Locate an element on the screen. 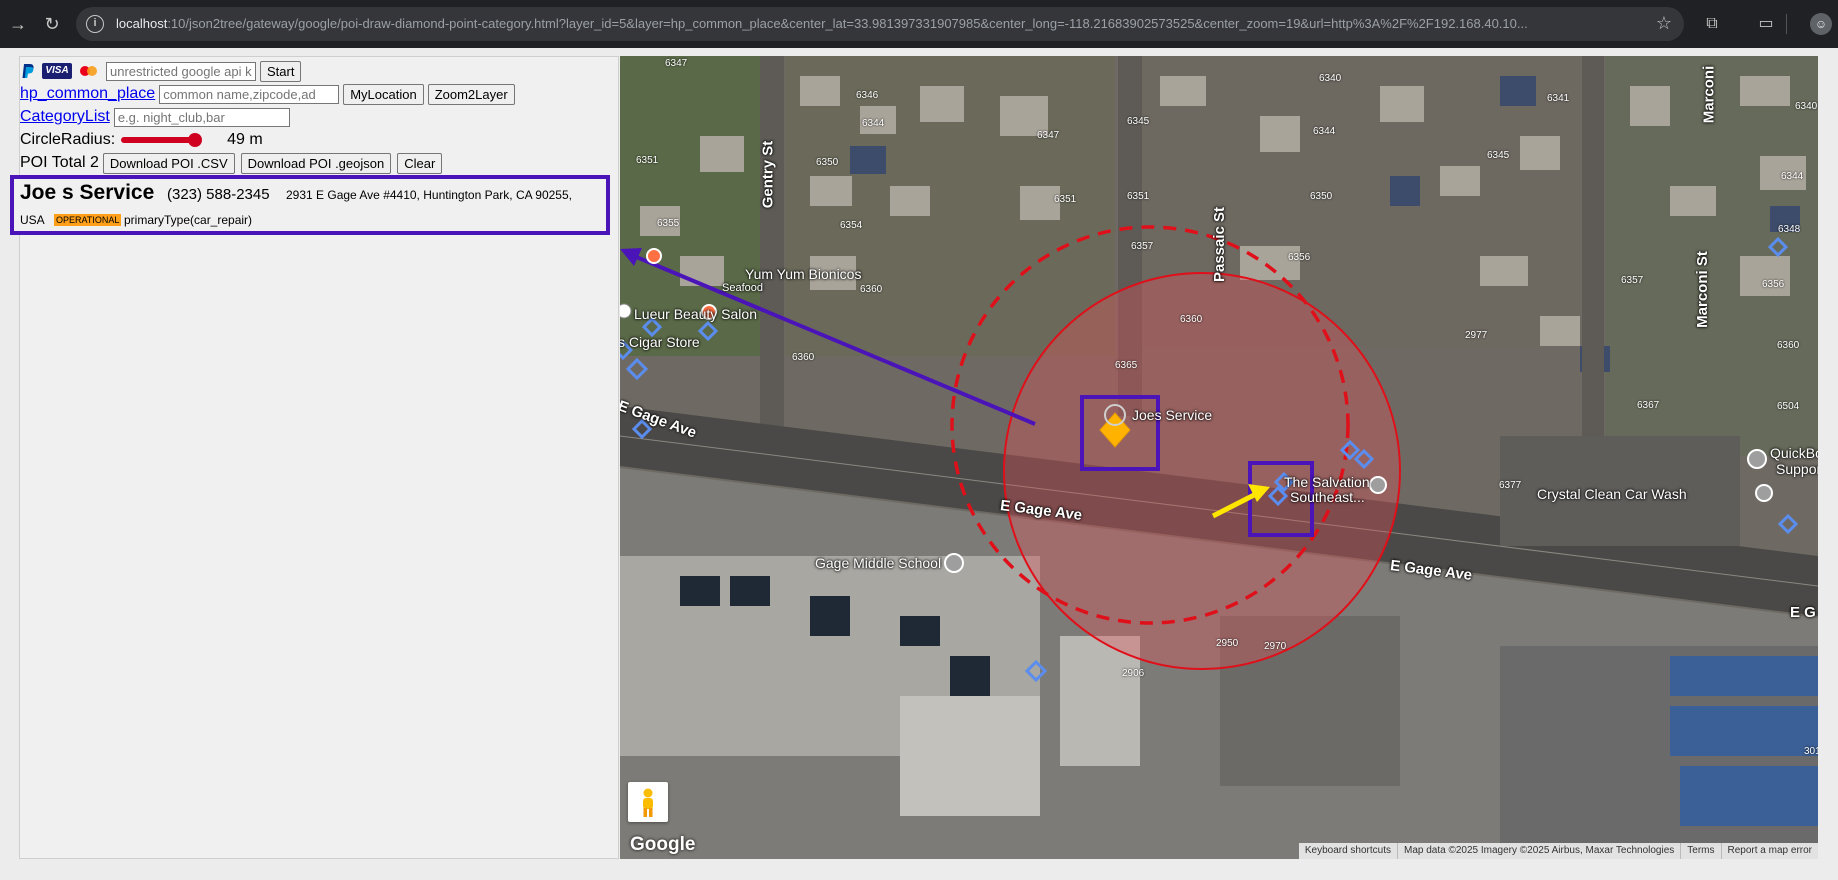  parcel-number: 6346 is located at coordinates (867, 95).